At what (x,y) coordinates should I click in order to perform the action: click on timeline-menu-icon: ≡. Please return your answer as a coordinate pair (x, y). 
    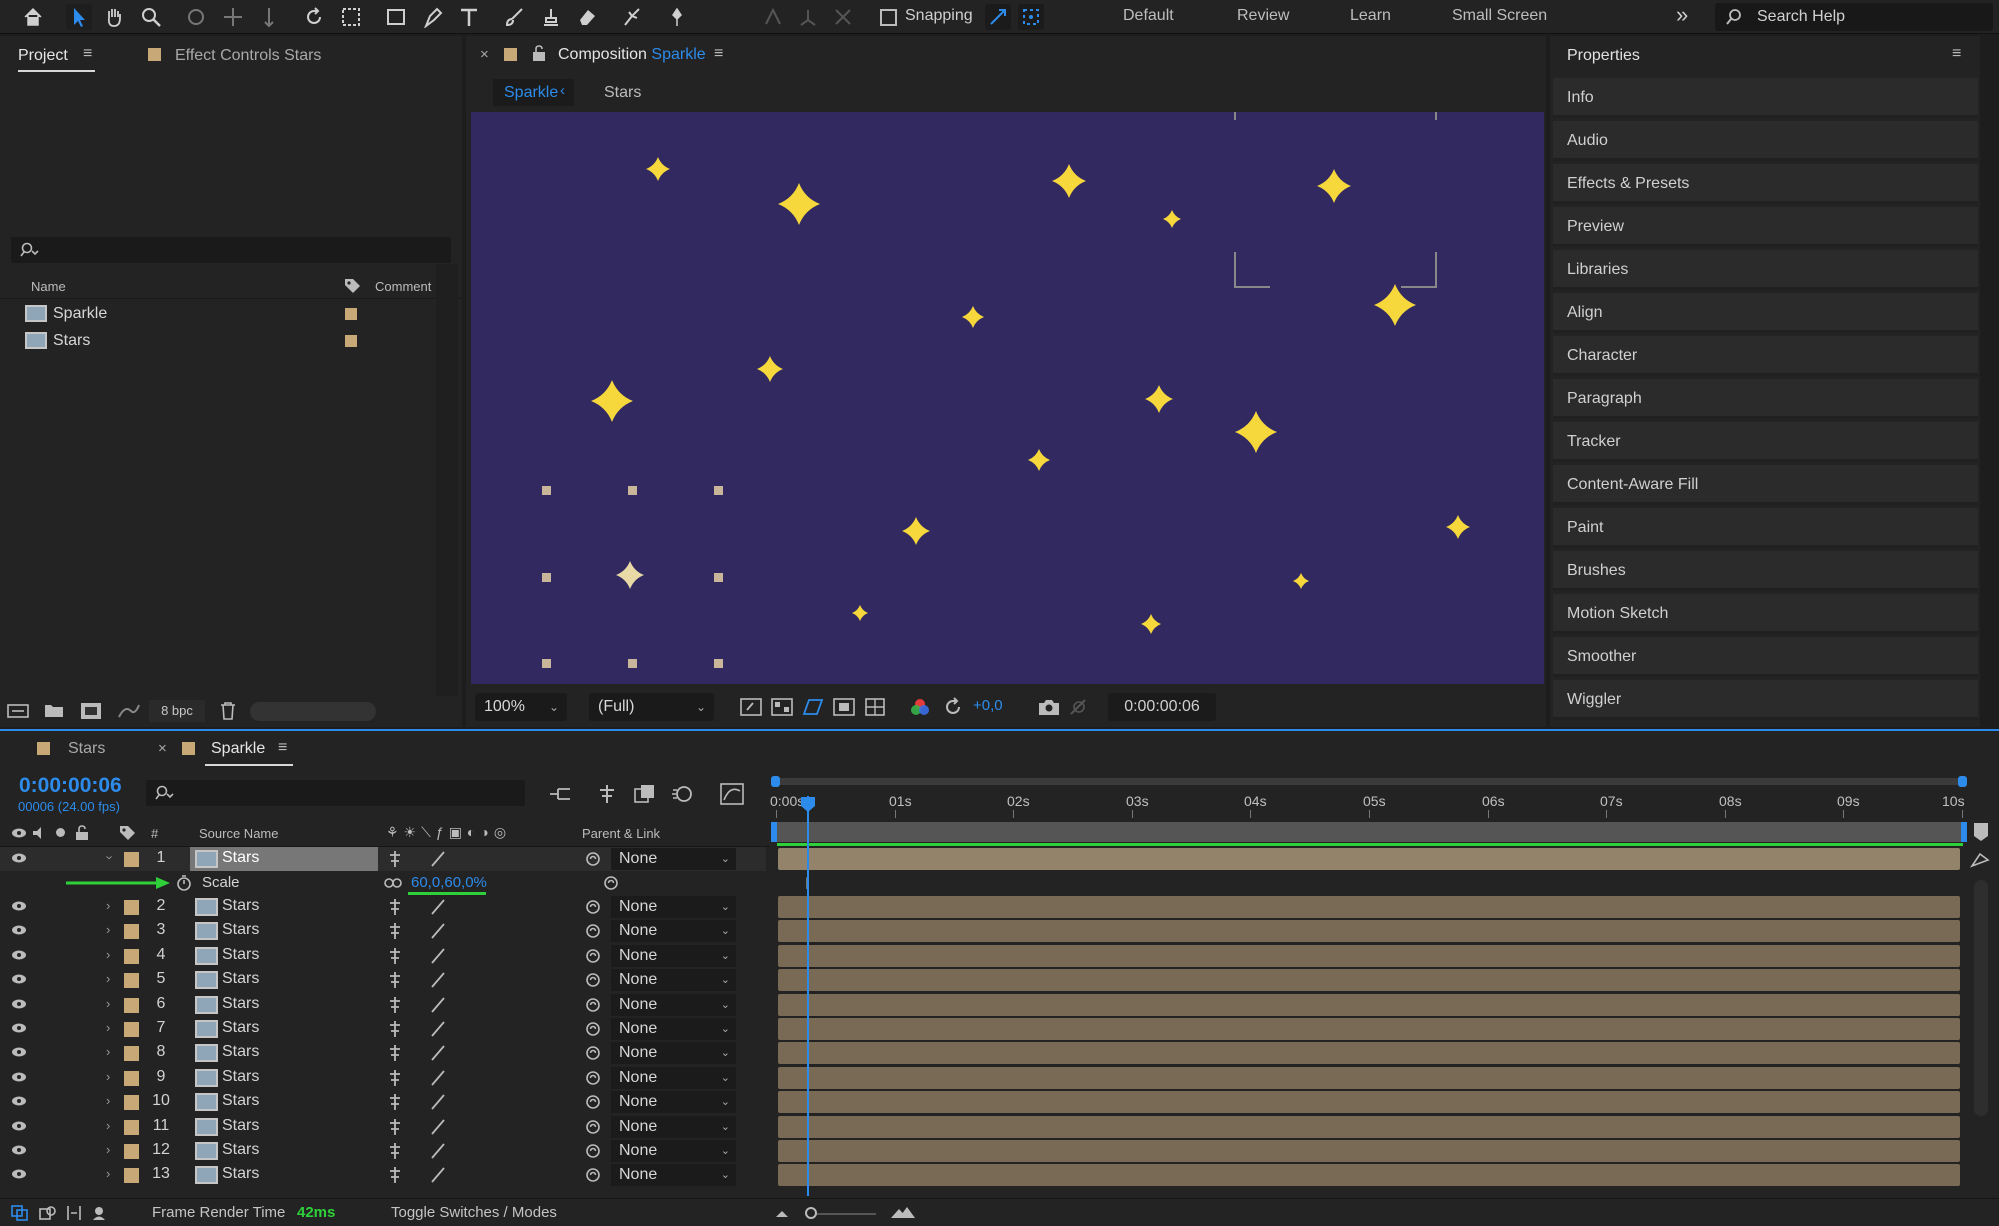
    Looking at the image, I should click on (282, 748).